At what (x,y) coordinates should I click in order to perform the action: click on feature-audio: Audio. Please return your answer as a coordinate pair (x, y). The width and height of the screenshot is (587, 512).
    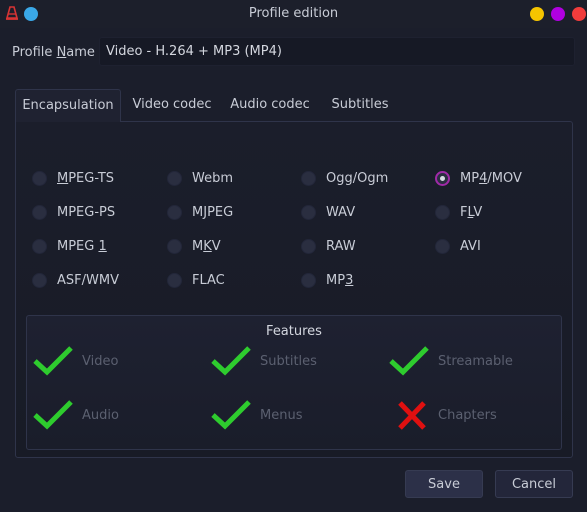
    Looking at the image, I should click on (75, 415).